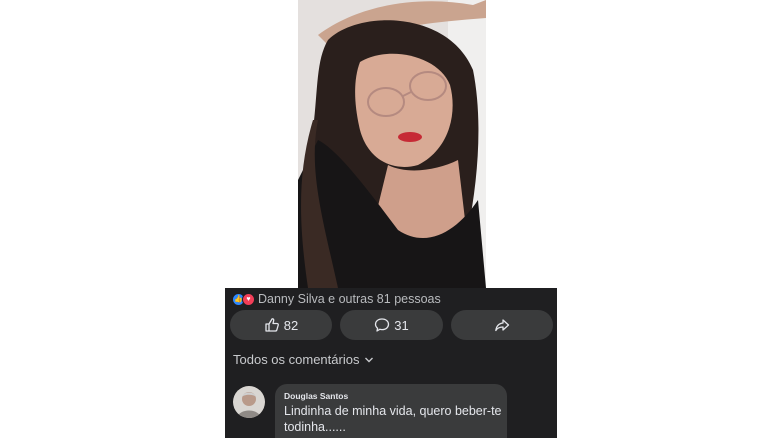 The image size is (778, 438). I want to click on reactions-summary: 👍 ♥ Danny Silva e outras 81 pessoas, so click(336, 299).